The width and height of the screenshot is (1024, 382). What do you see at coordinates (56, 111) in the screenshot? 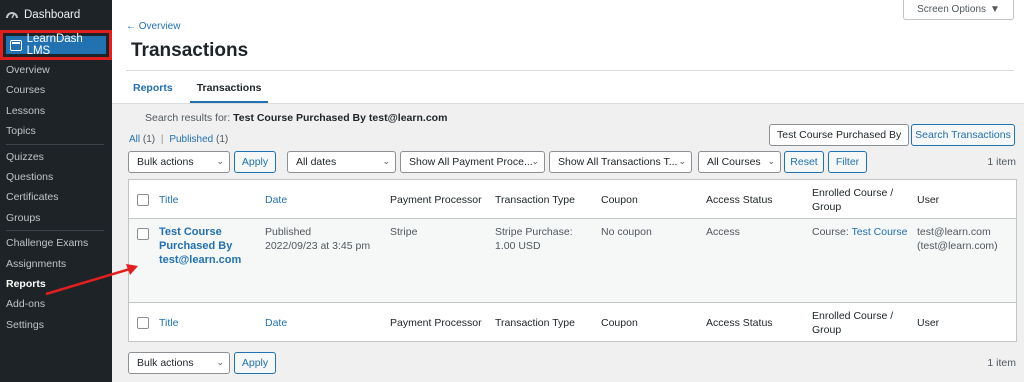
I see `submenu-item-lessons: Lessons` at bounding box center [56, 111].